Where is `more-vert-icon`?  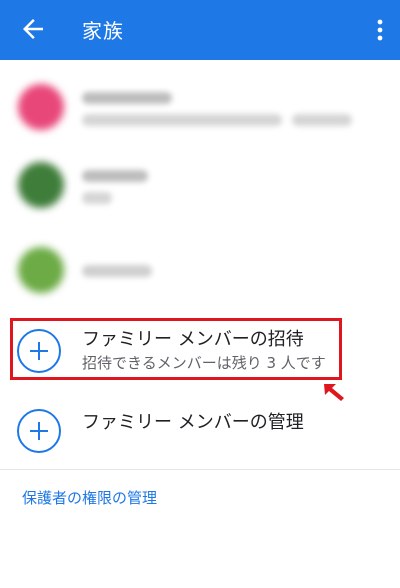 more-vert-icon is located at coordinates (380, 30).